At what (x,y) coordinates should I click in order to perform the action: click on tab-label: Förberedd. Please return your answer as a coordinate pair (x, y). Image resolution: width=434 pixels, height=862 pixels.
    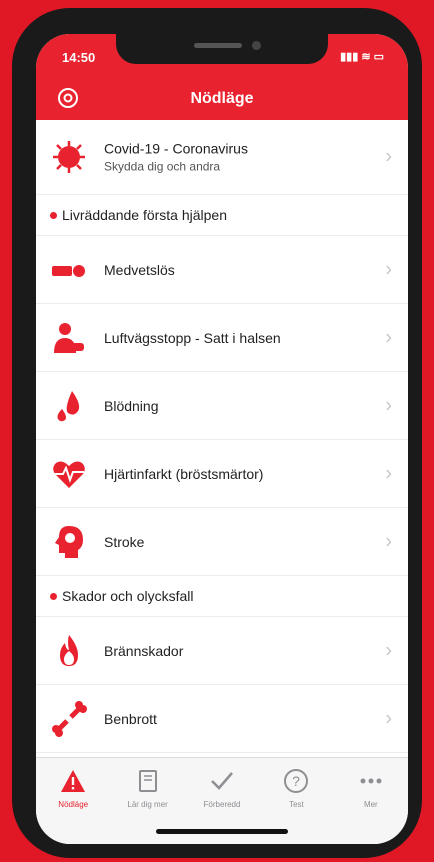
    Looking at the image, I should click on (222, 804).